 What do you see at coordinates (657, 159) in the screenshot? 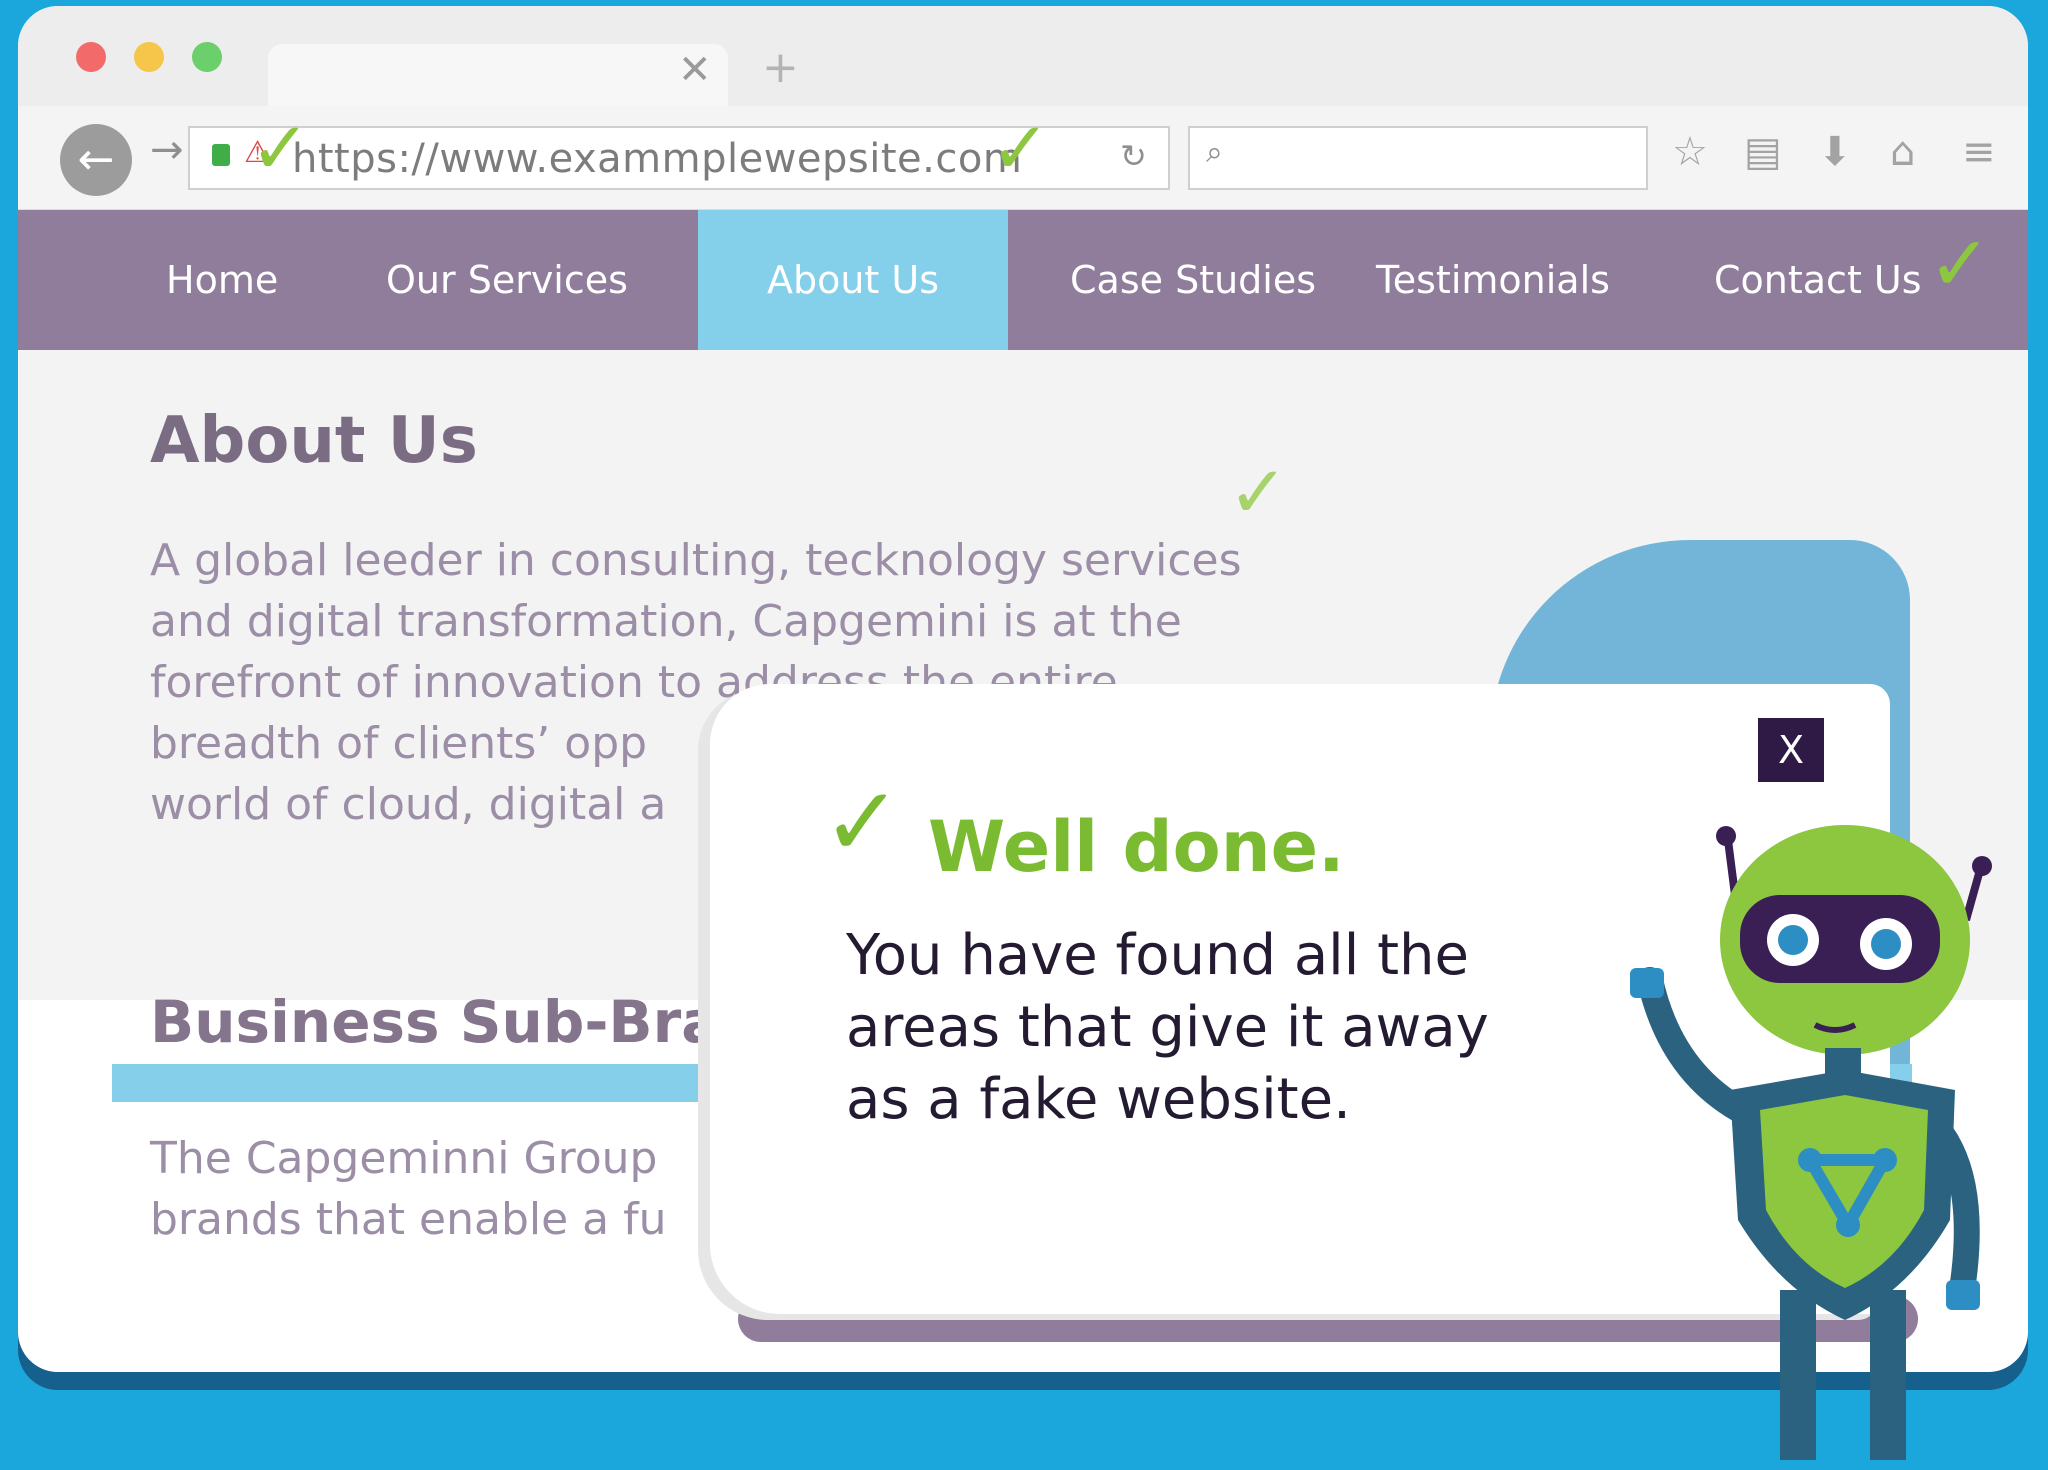
I see `url-text: https://www.exammplewepsite.com` at bounding box center [657, 159].